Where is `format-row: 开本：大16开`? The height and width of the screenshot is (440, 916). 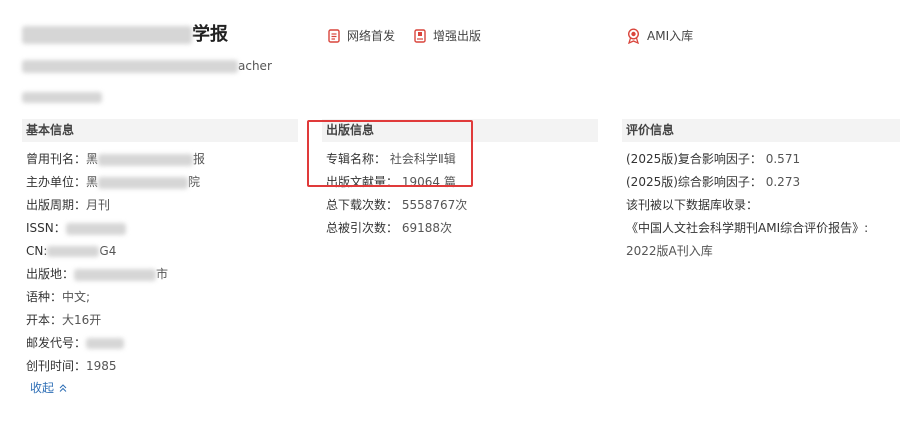
format-row: 开本：大16开 is located at coordinates (63, 320).